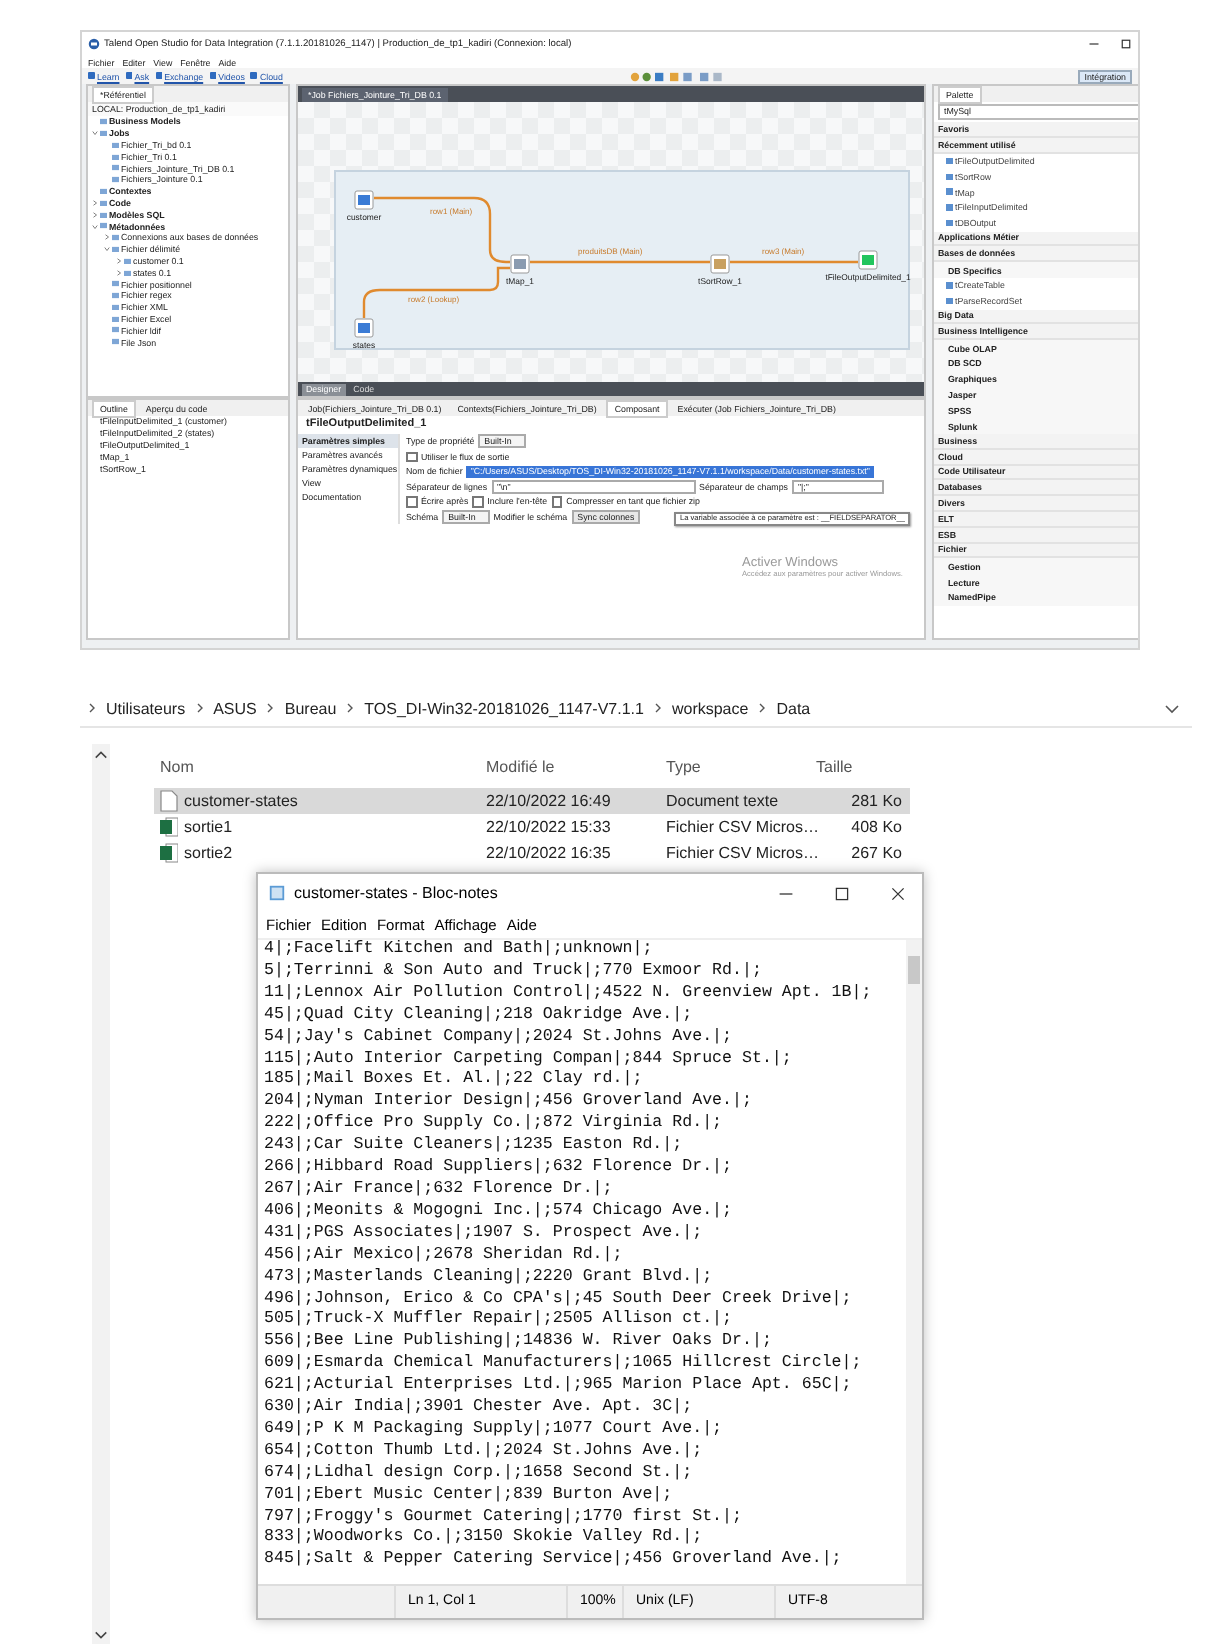 The width and height of the screenshot is (1212, 1644). I want to click on column-header: Modifié le, so click(570, 766).